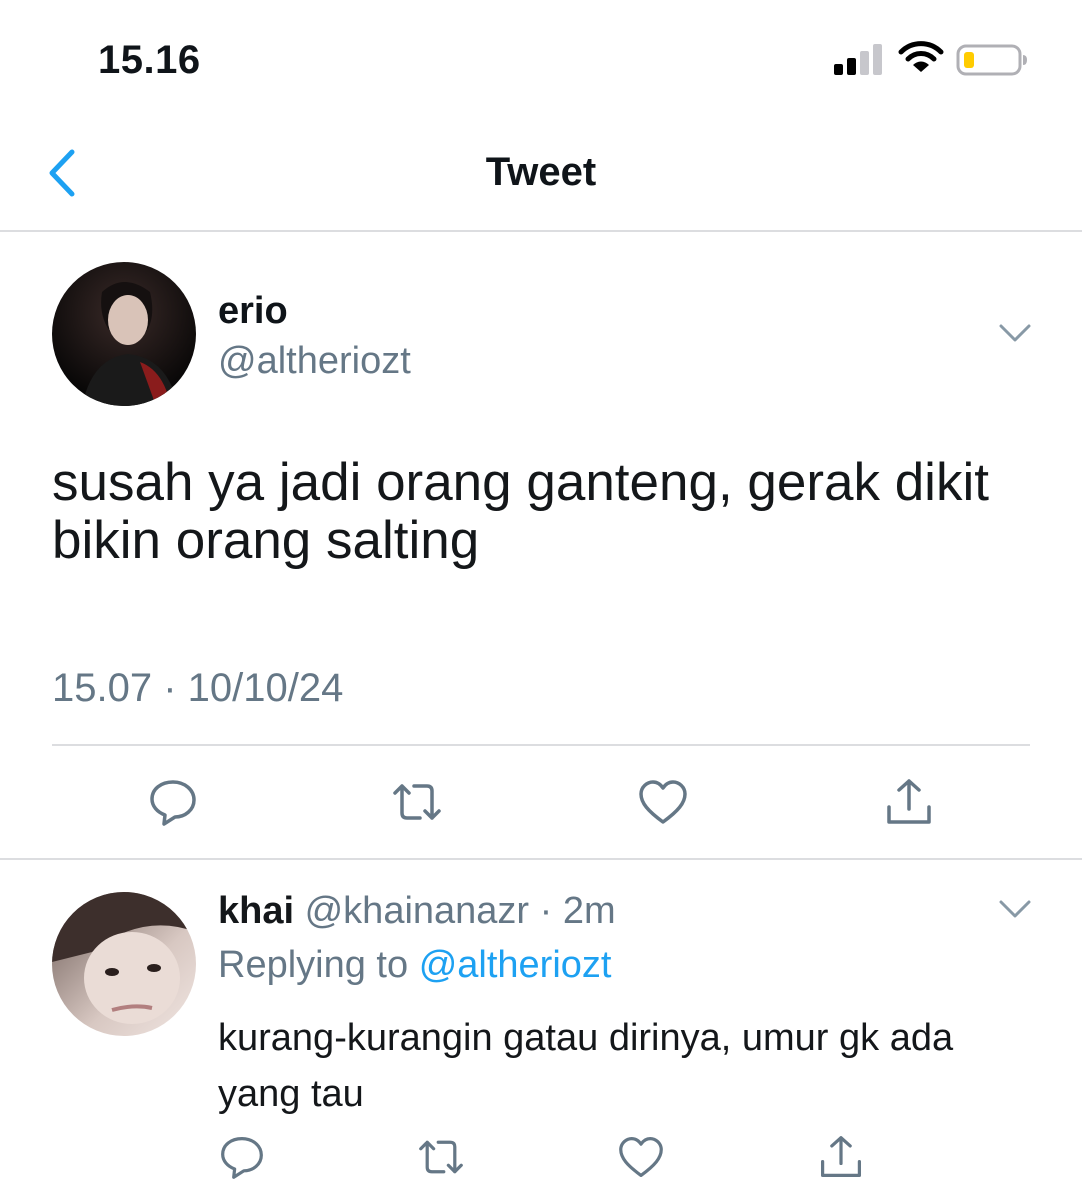 The height and width of the screenshot is (1200, 1082). I want to click on page-title: Tweet, so click(541, 172).